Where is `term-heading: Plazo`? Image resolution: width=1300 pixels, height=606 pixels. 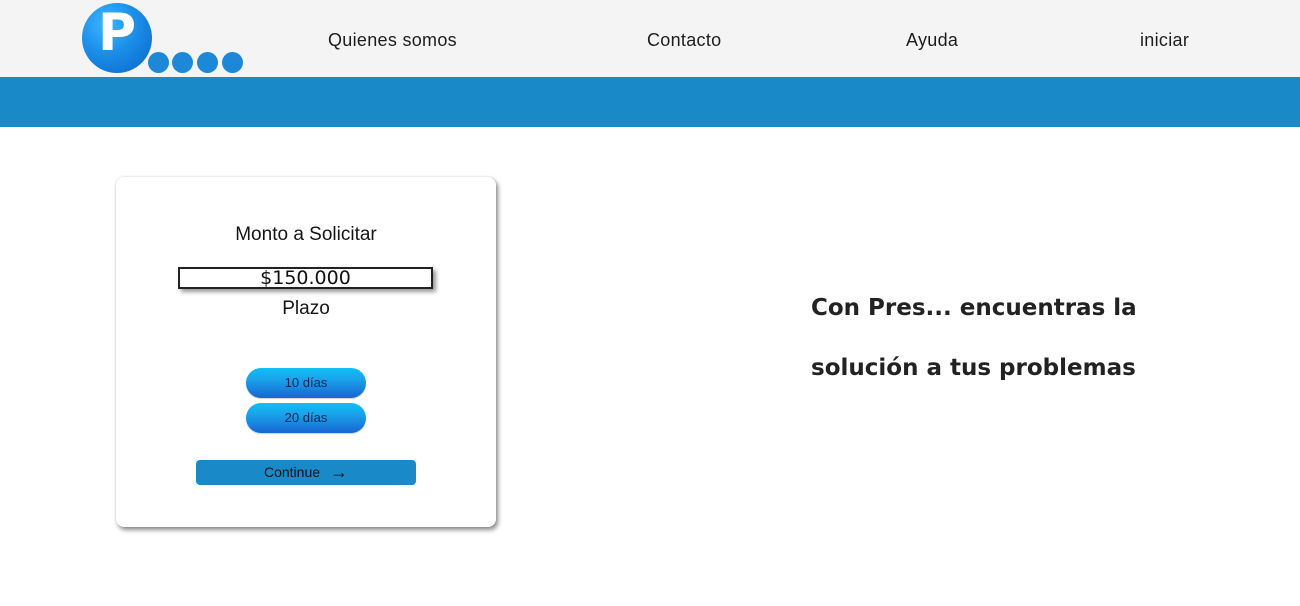 term-heading: Plazo is located at coordinates (306, 308).